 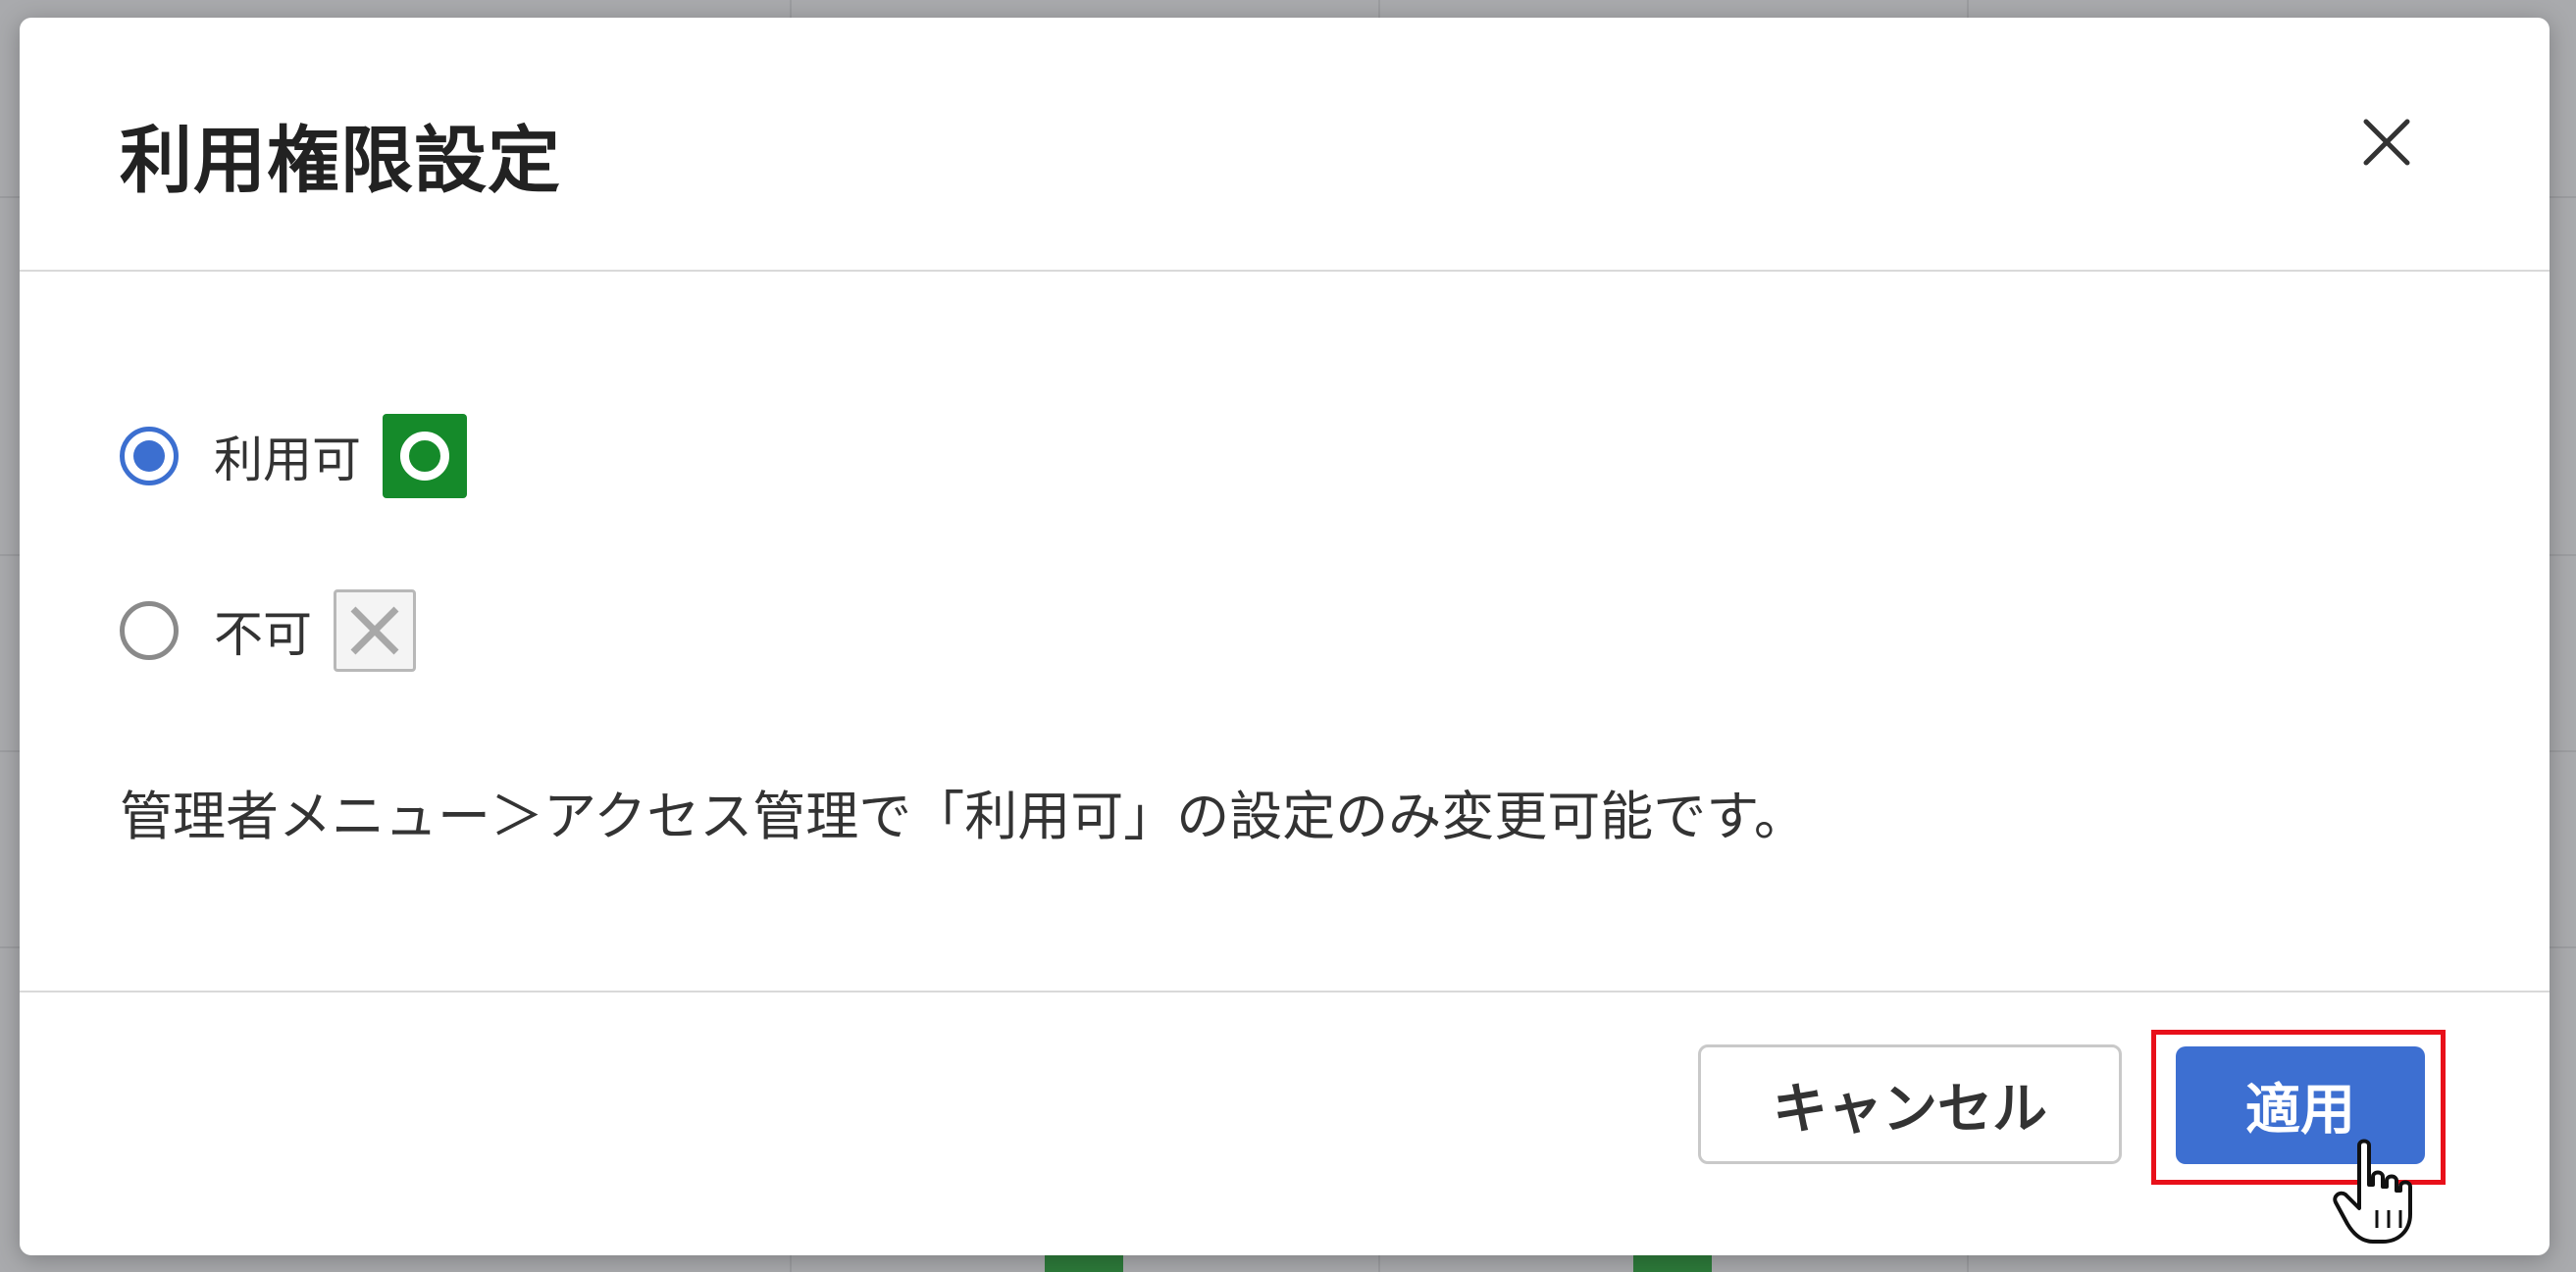 I want to click on close-button, so click(x=2386, y=142).